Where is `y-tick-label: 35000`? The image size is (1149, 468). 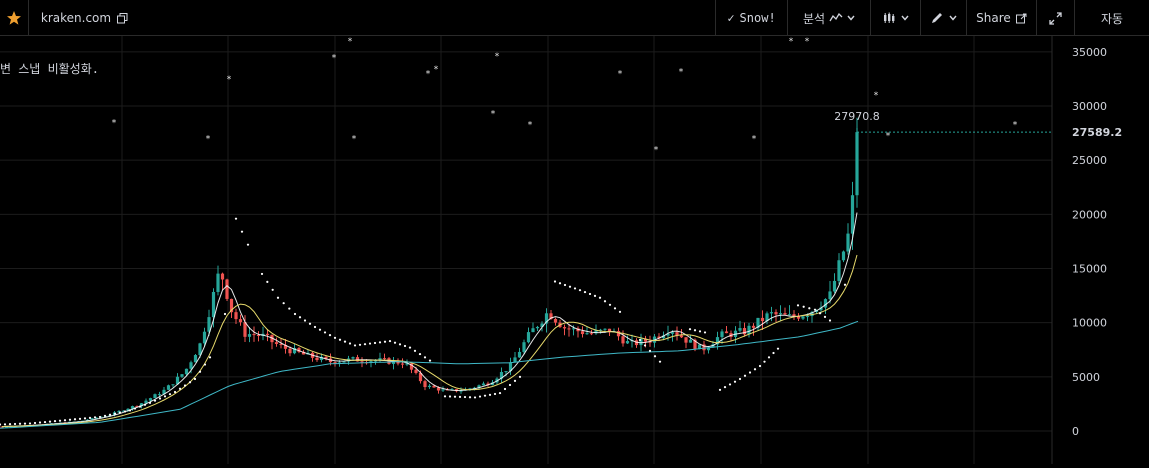 y-tick-label: 35000 is located at coordinates (1089, 52).